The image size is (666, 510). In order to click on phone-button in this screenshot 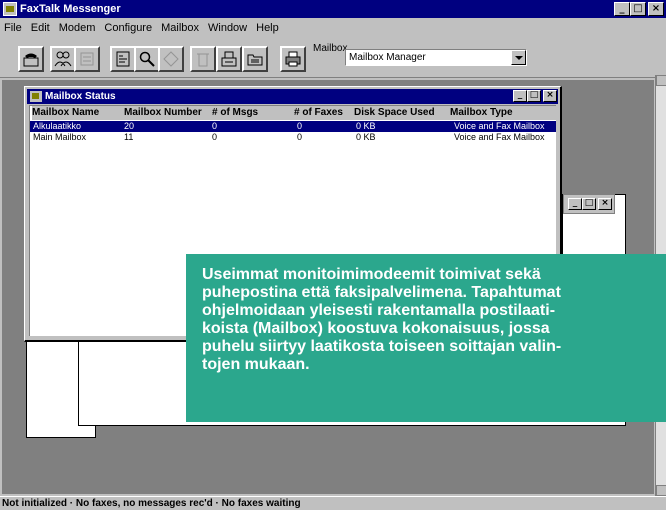, I will do `click(31, 59)`.